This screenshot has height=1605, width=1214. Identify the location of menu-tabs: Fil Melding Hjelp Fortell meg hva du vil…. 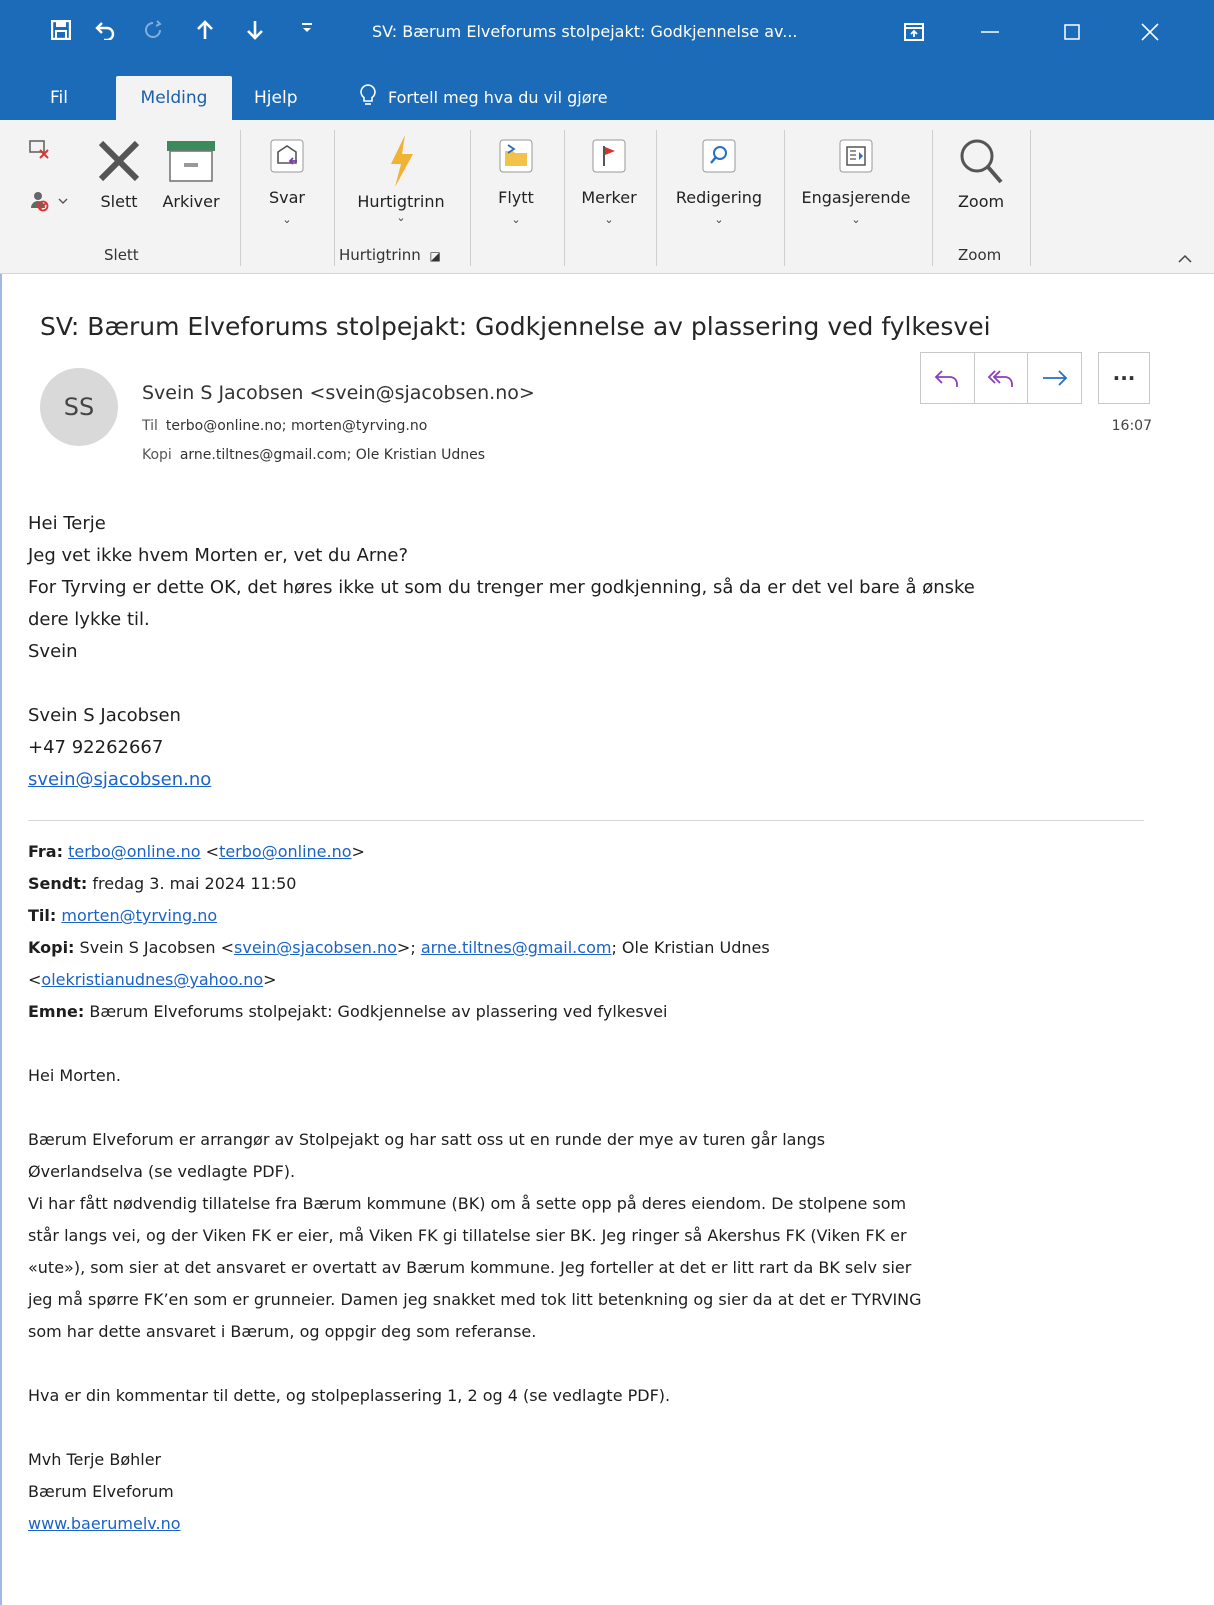
(607, 94).